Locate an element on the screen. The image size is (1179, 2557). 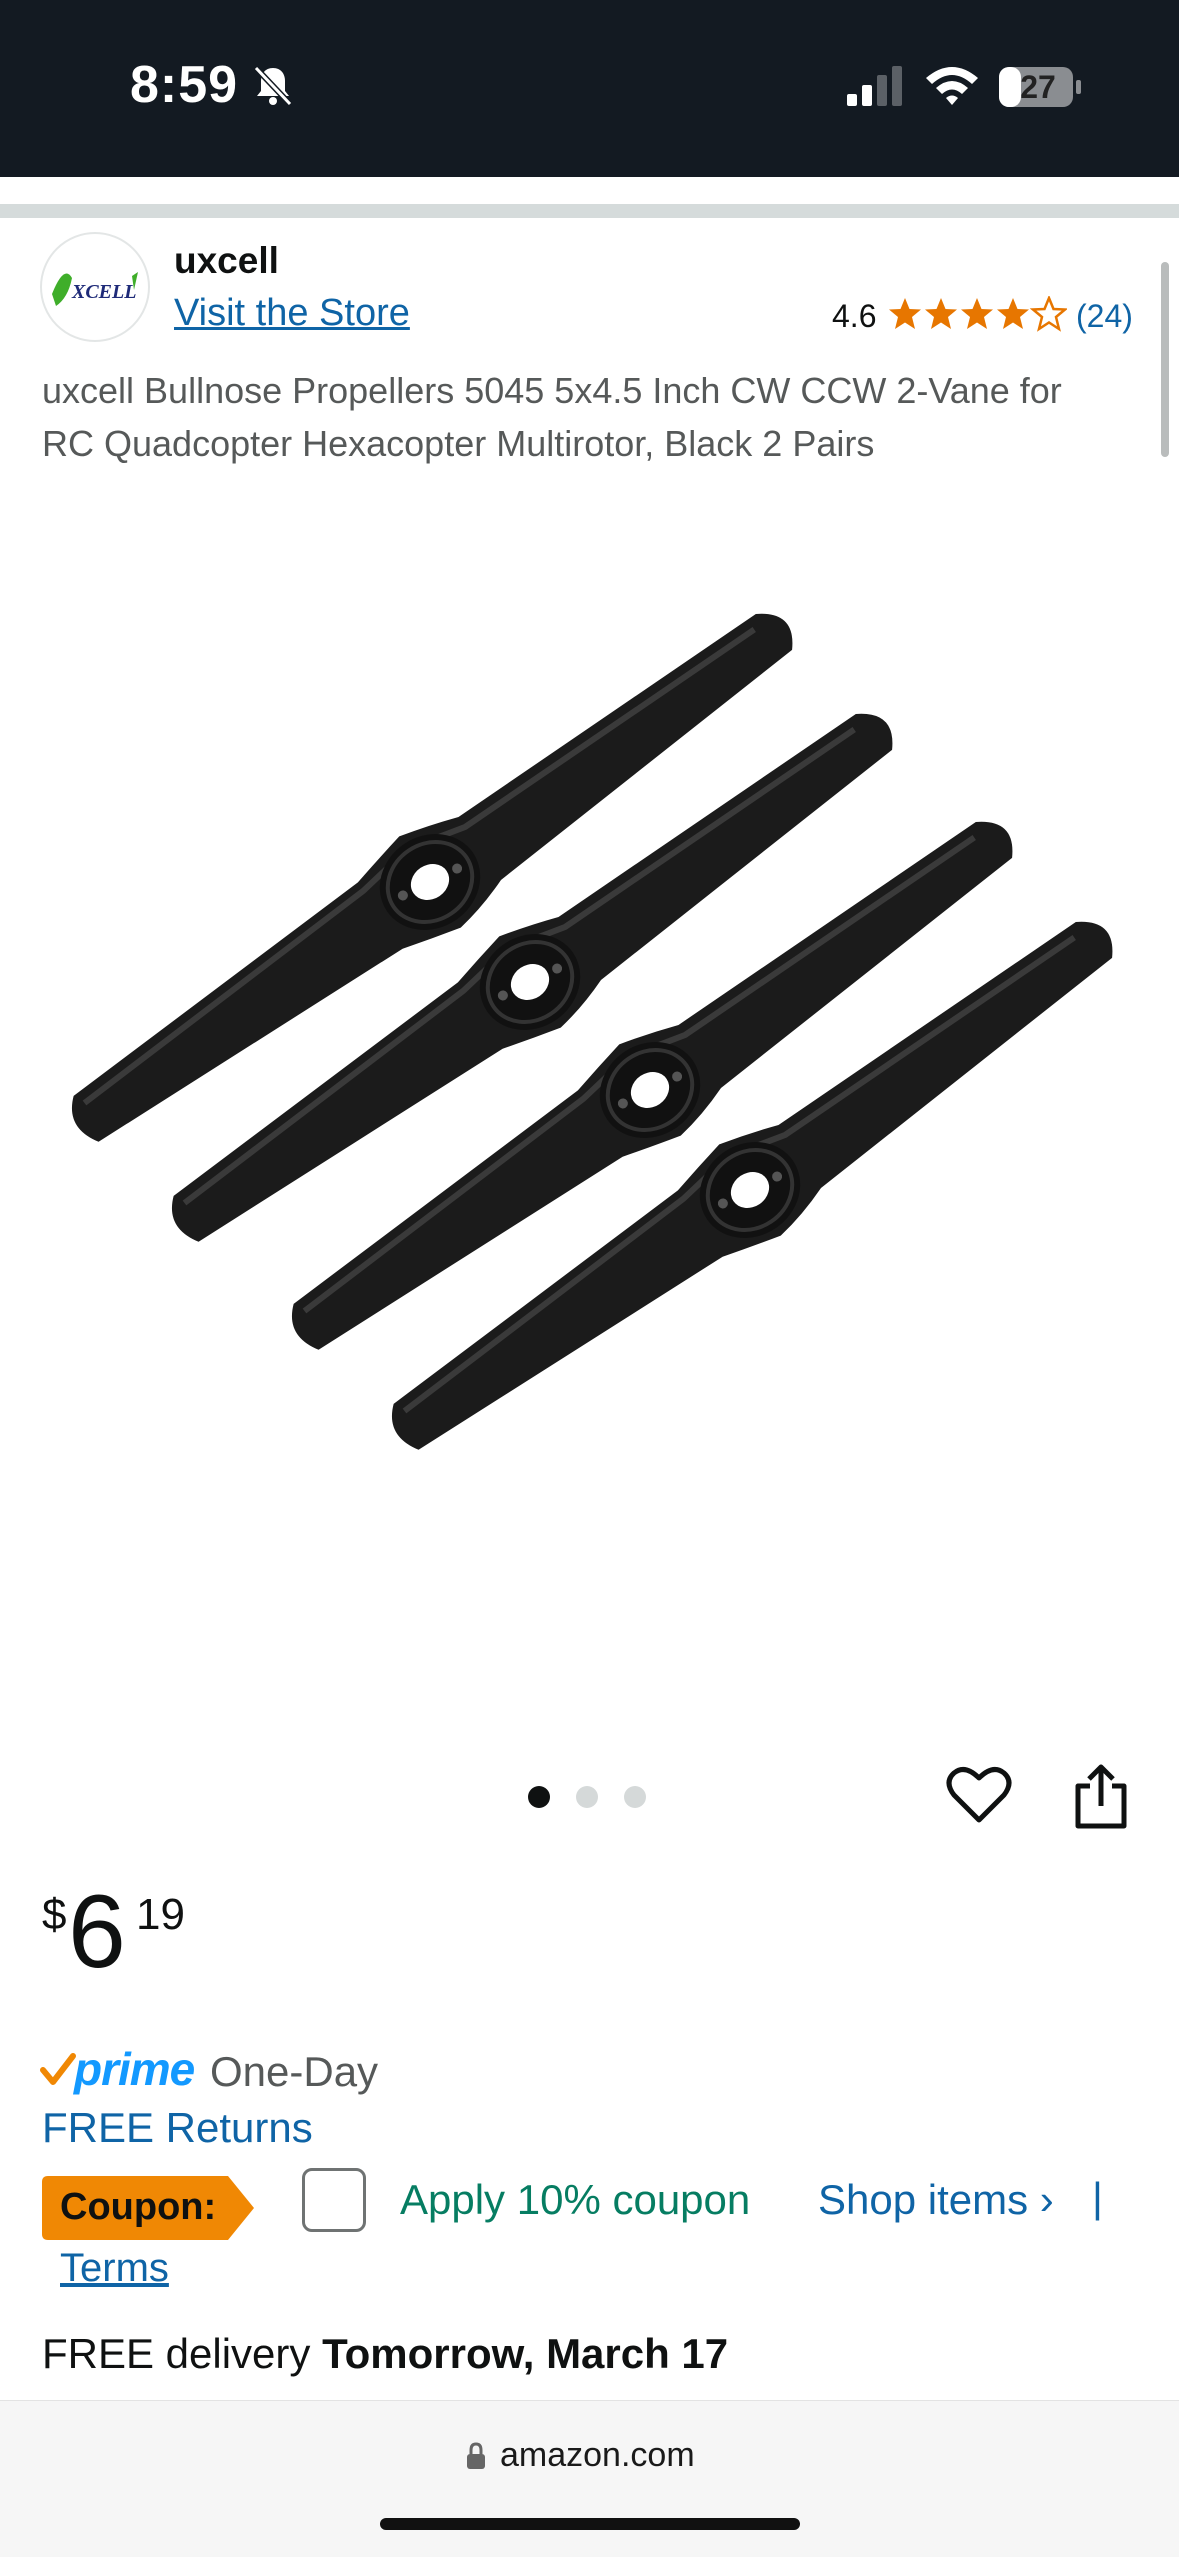
price-symbol: $ is located at coordinates (54, 1914).